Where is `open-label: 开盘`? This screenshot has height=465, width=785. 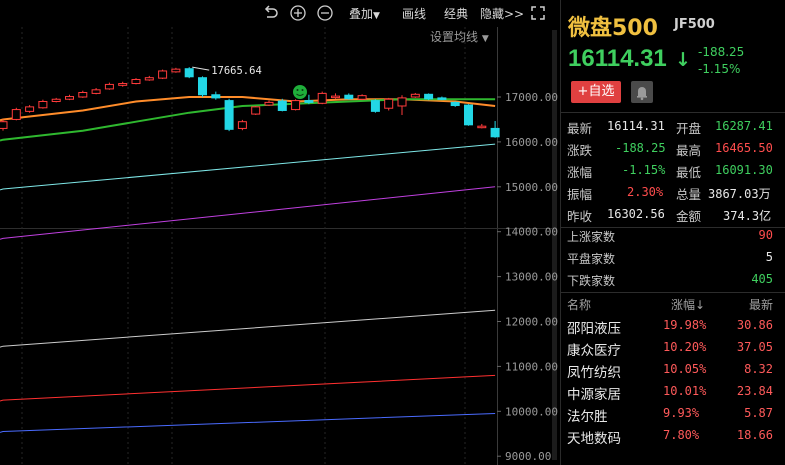
open-label: 开盘 is located at coordinates (689, 128).